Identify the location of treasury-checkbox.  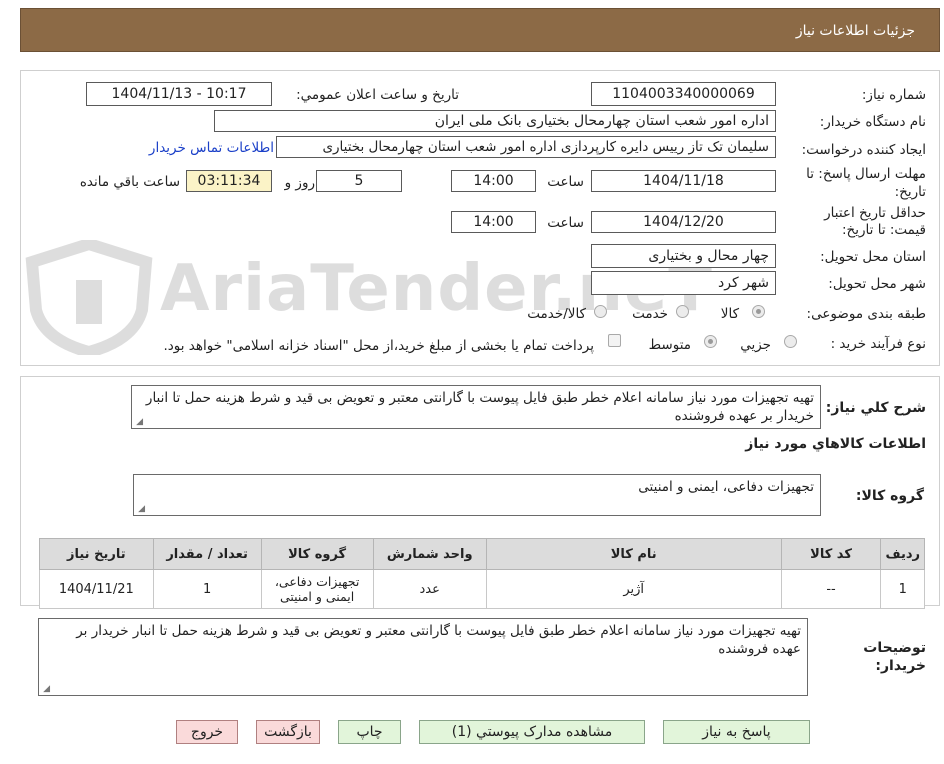
(614, 340).